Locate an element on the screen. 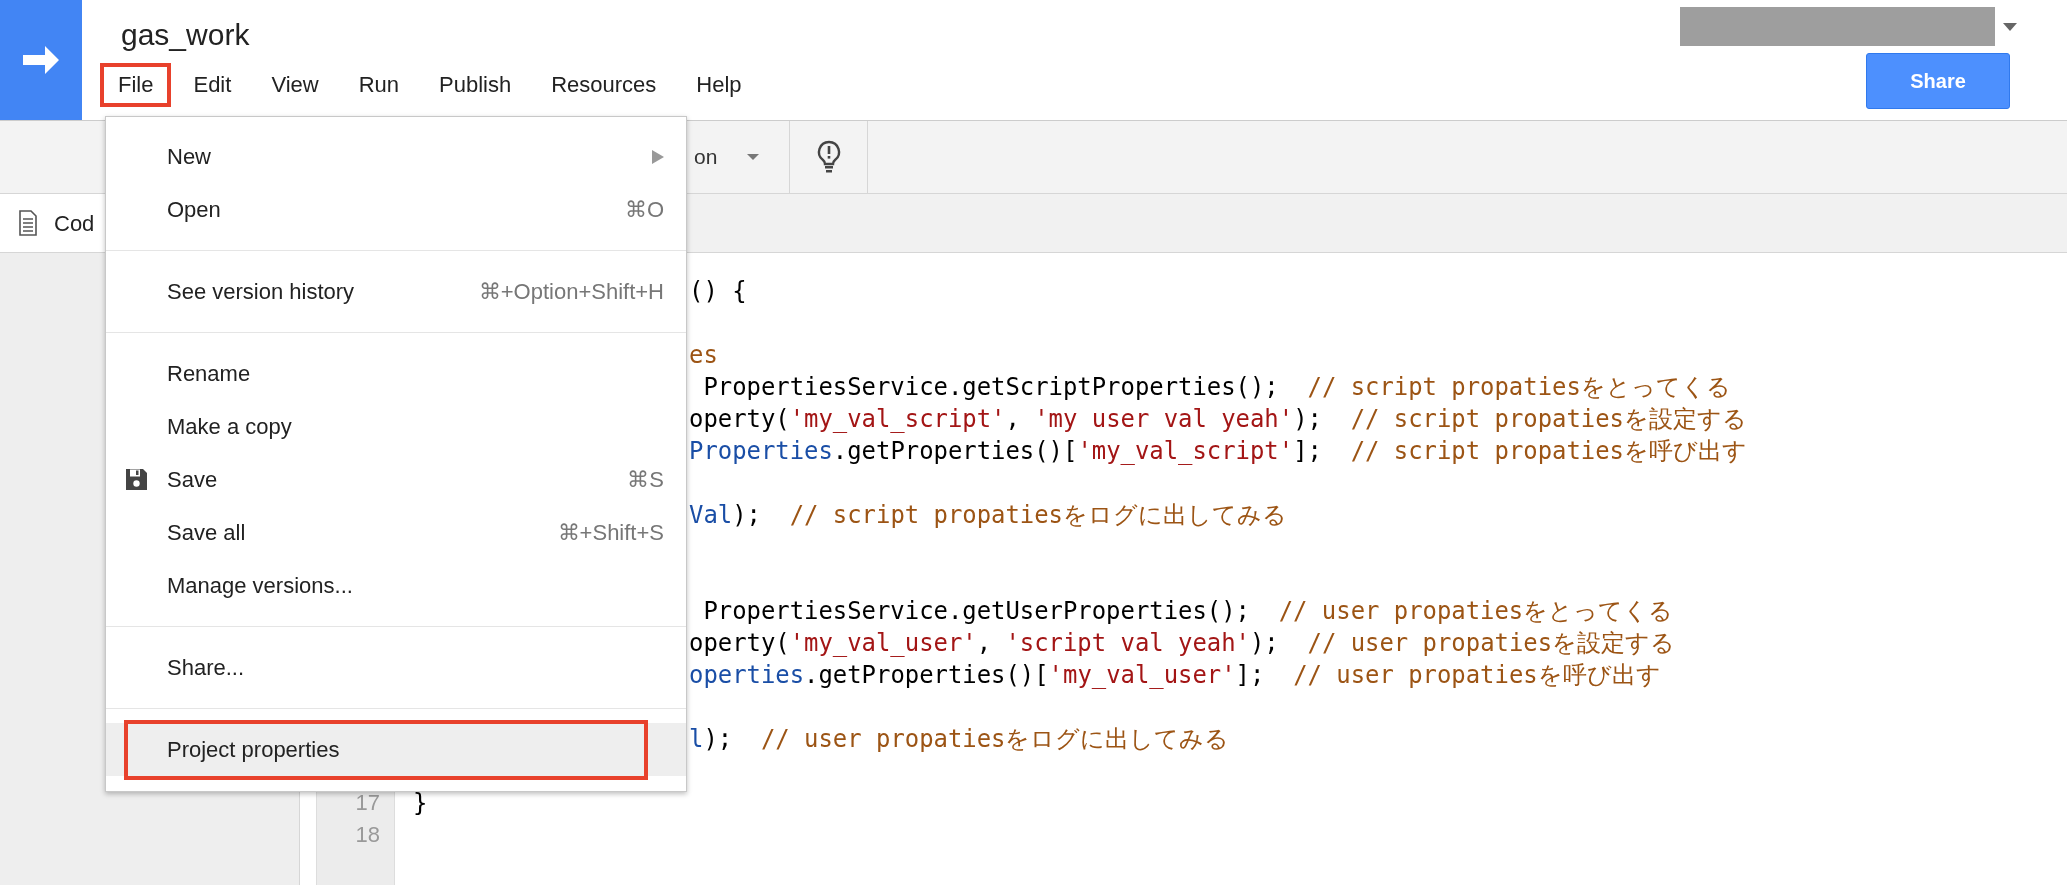  shortcut-label: ⌘+Shift+S is located at coordinates (610, 533).